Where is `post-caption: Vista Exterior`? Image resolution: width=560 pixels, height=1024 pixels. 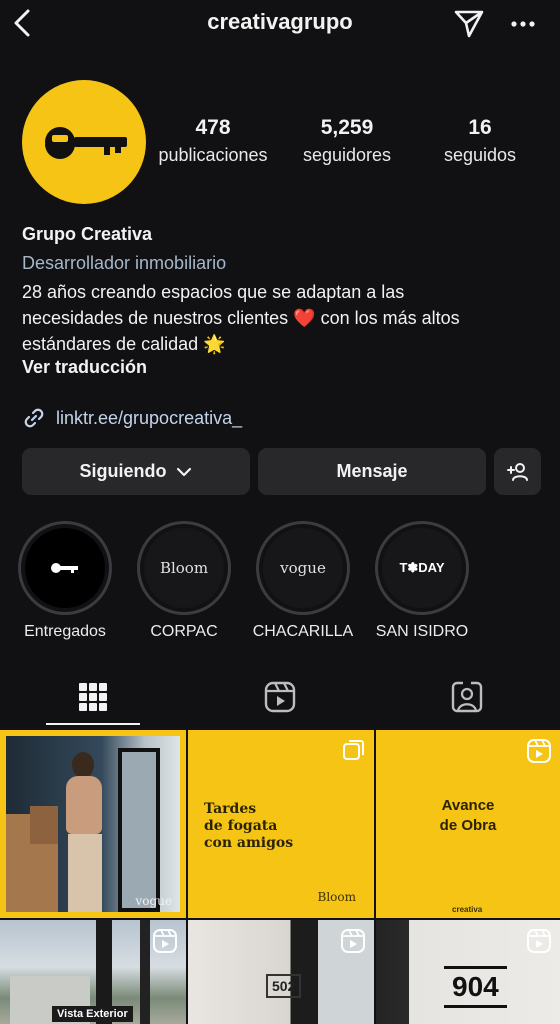 post-caption: Vista Exterior is located at coordinates (92, 1014).